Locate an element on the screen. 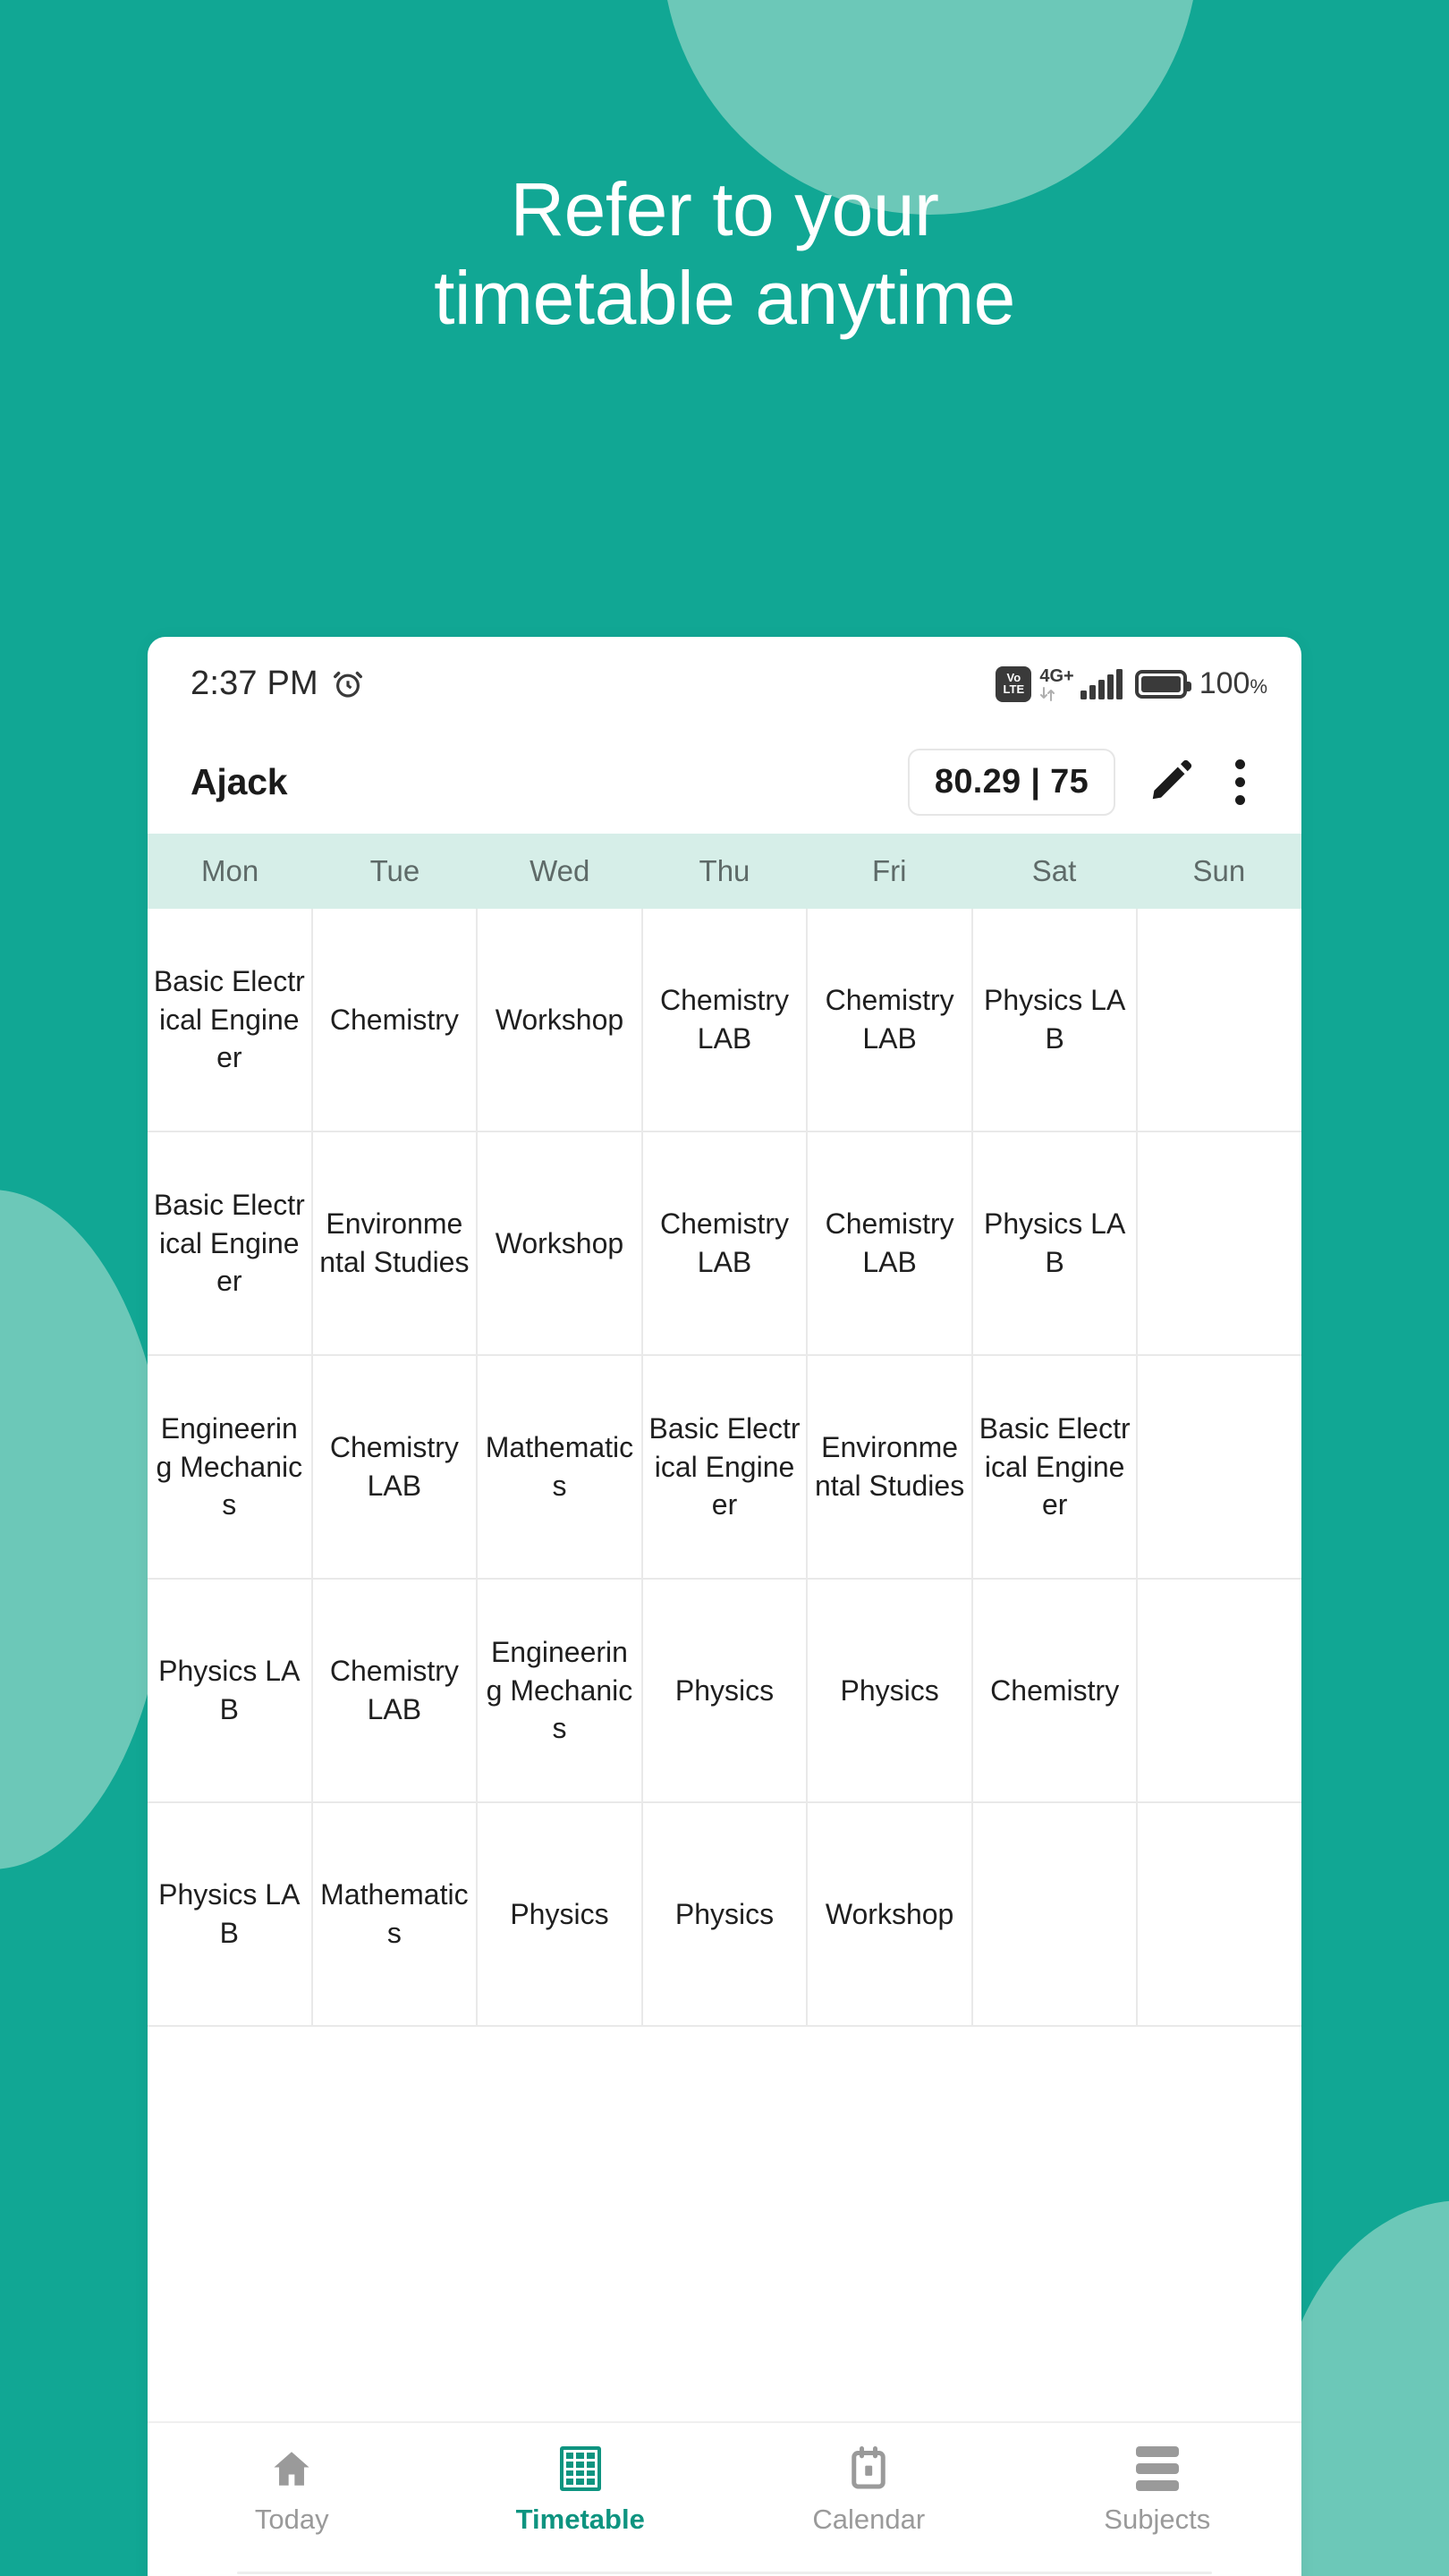 Image resolution: width=1449 pixels, height=2576 pixels. attendance-score-badge: 80.29 | 75 is located at coordinates (1011, 782).